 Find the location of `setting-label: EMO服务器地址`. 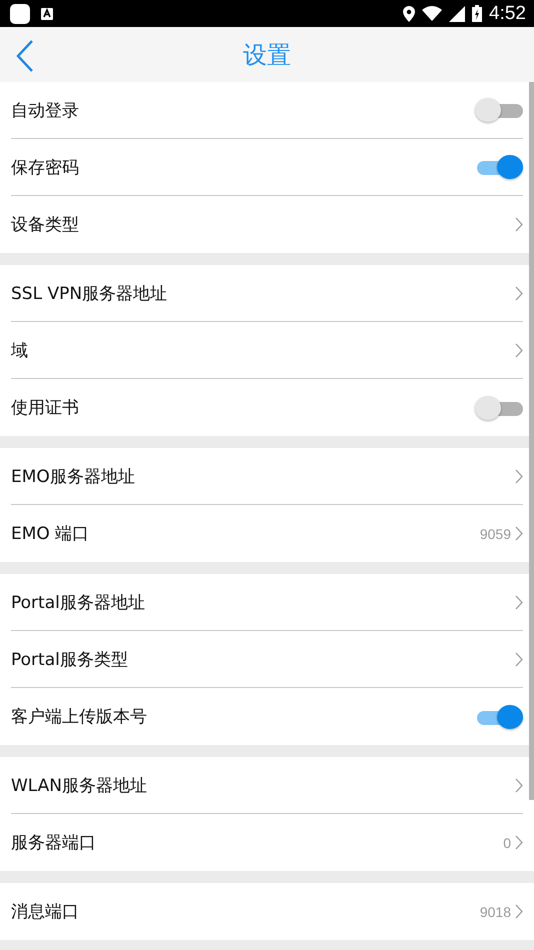

setting-label: EMO服务器地址 is located at coordinates (73, 477).